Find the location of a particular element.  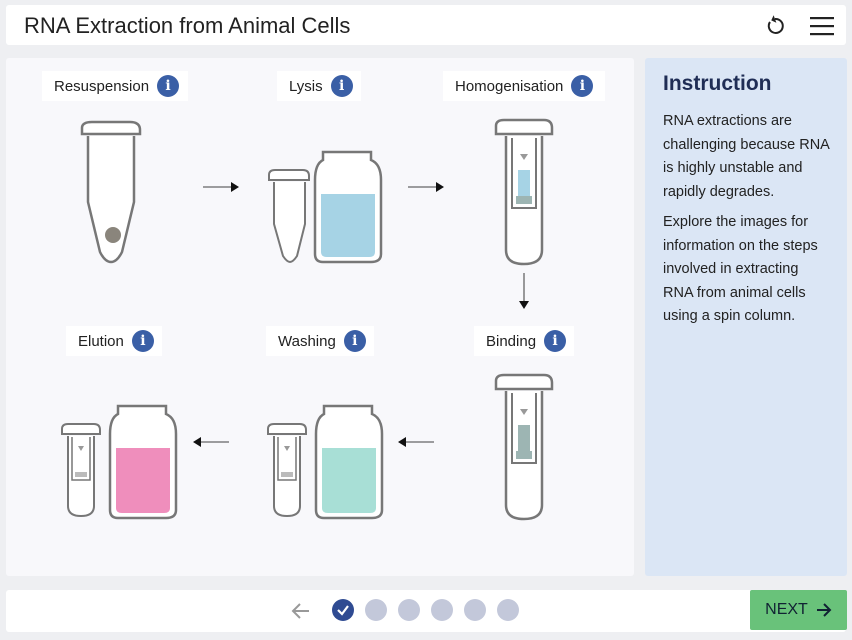

hamburger-menu-icon is located at coordinates (822, 26).